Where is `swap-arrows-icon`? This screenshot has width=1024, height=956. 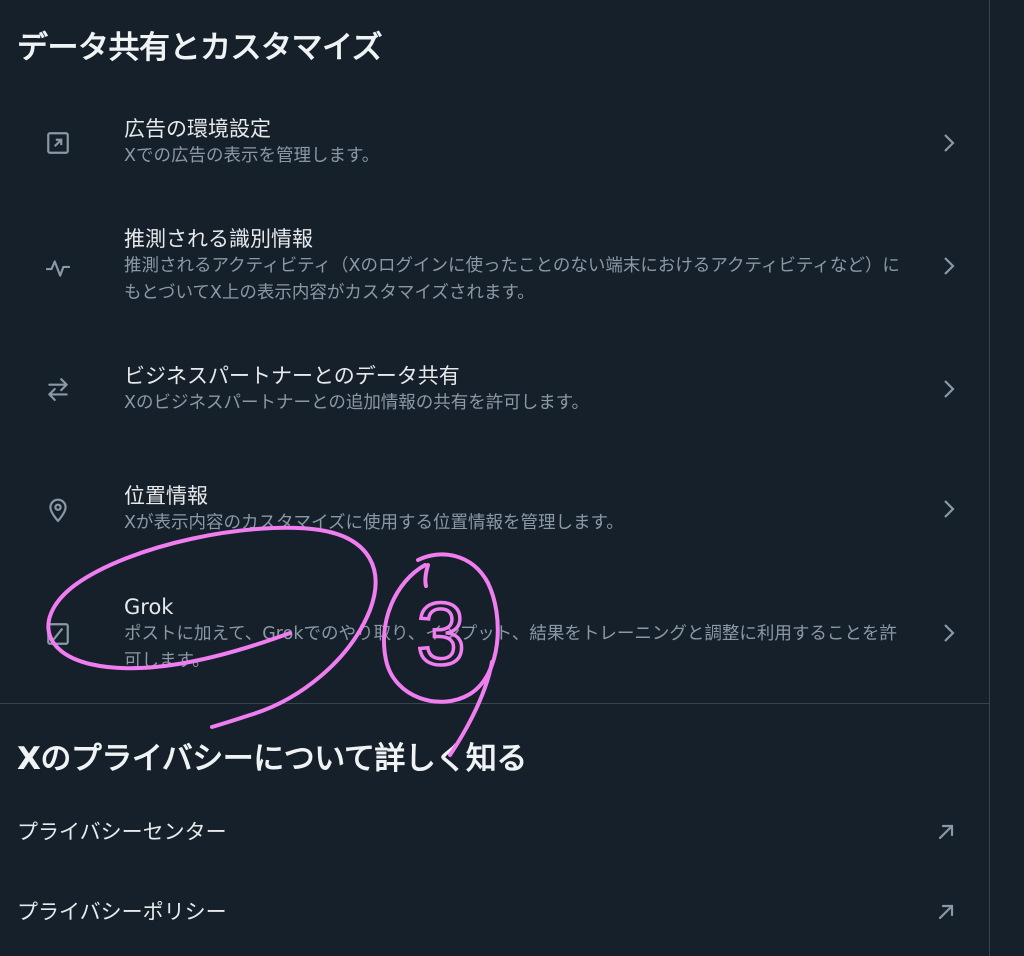
swap-arrows-icon is located at coordinates (58, 389).